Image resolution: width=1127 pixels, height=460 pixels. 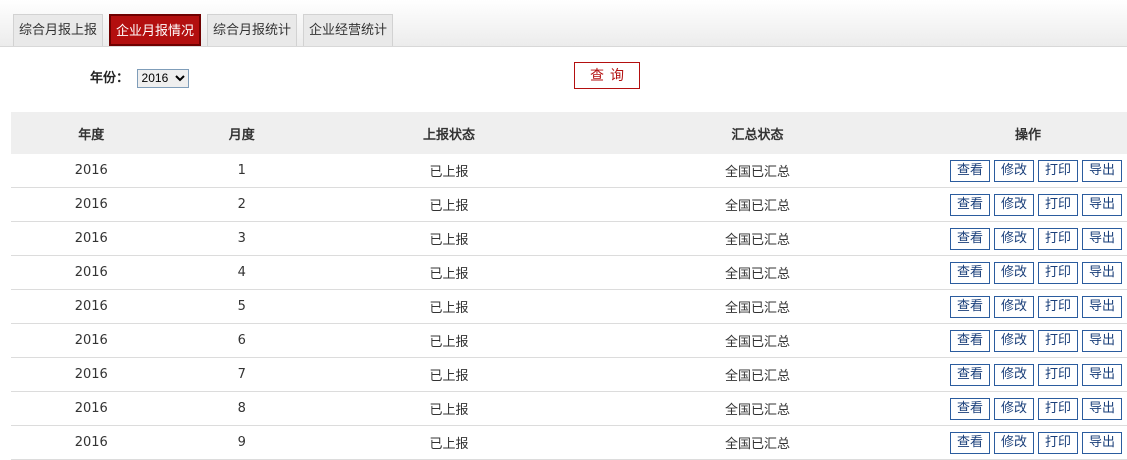 What do you see at coordinates (757, 133) in the screenshot?
I see `header-summary-status: 汇总状态` at bounding box center [757, 133].